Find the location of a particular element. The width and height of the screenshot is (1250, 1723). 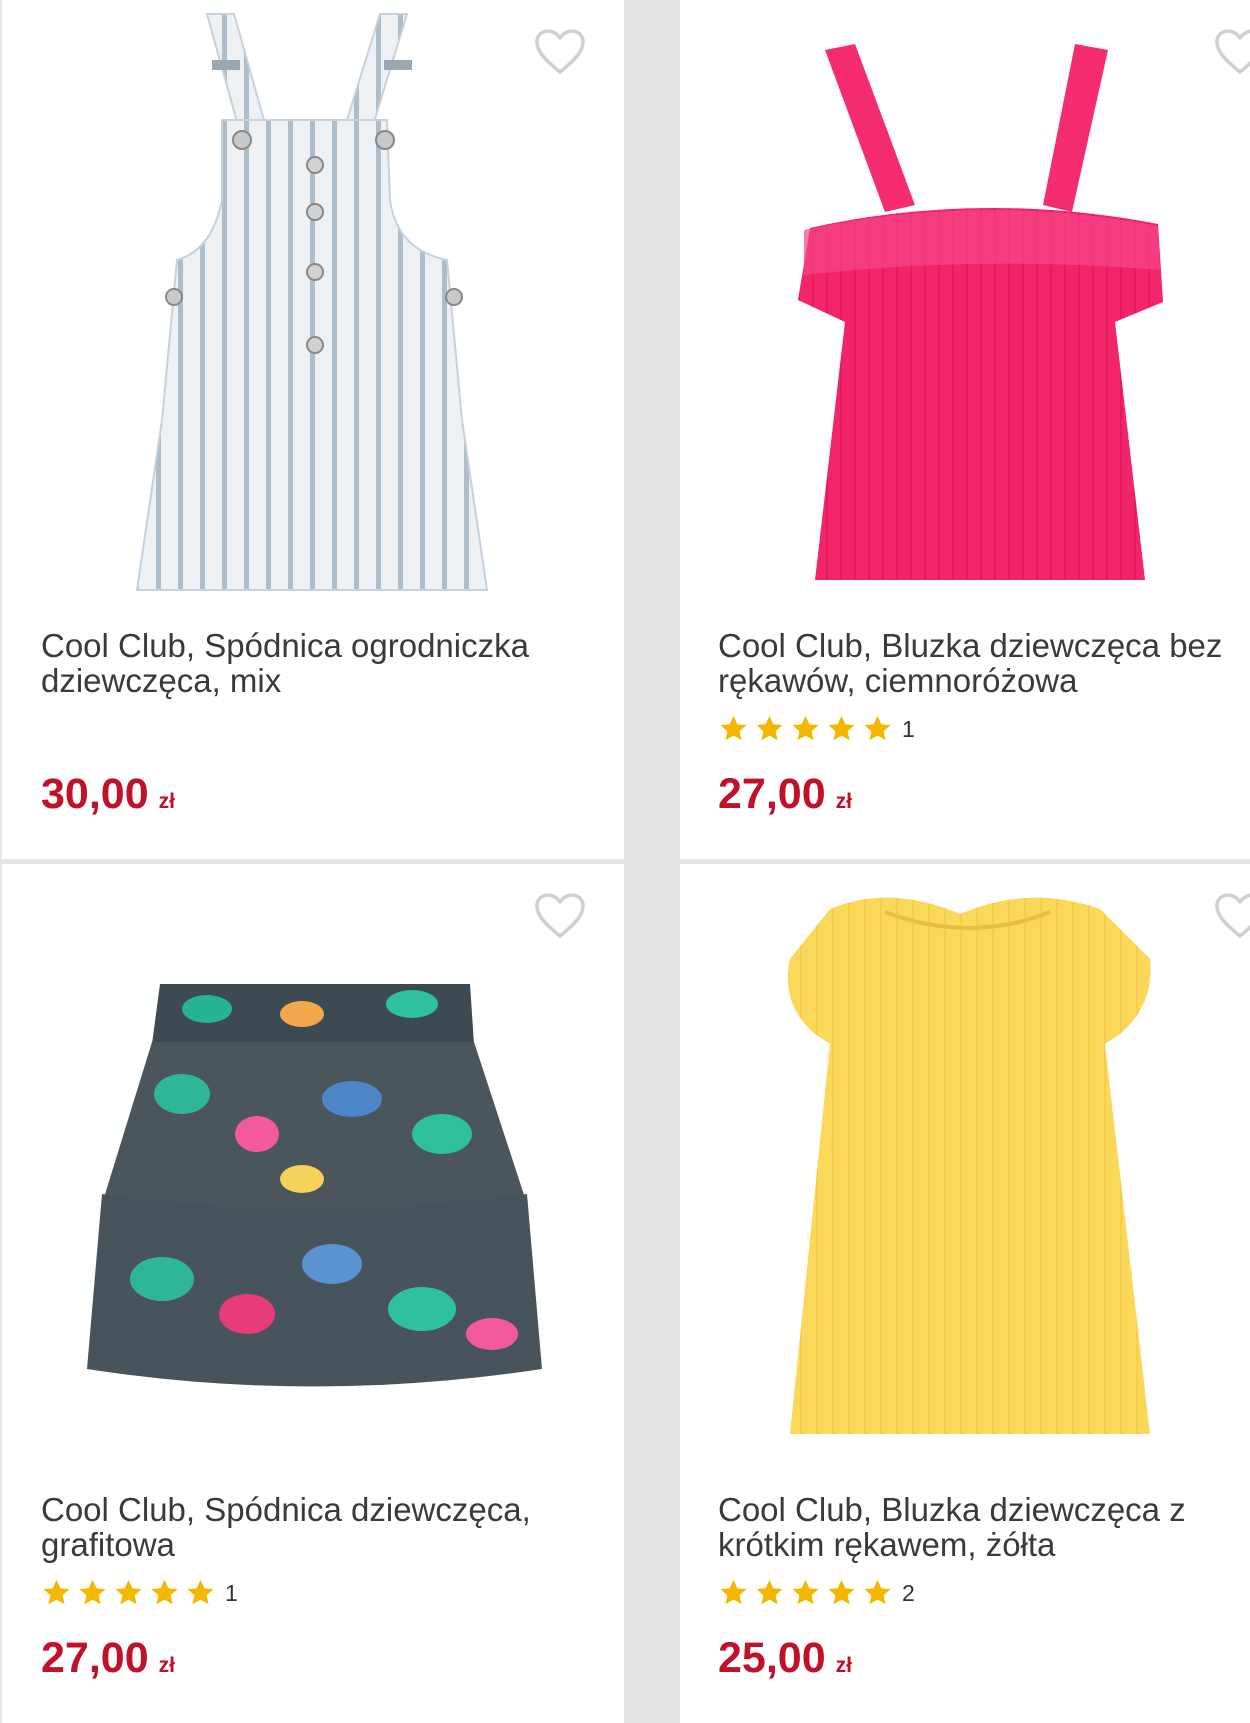

product-price: 25,00 zł is located at coordinates (785, 1658).